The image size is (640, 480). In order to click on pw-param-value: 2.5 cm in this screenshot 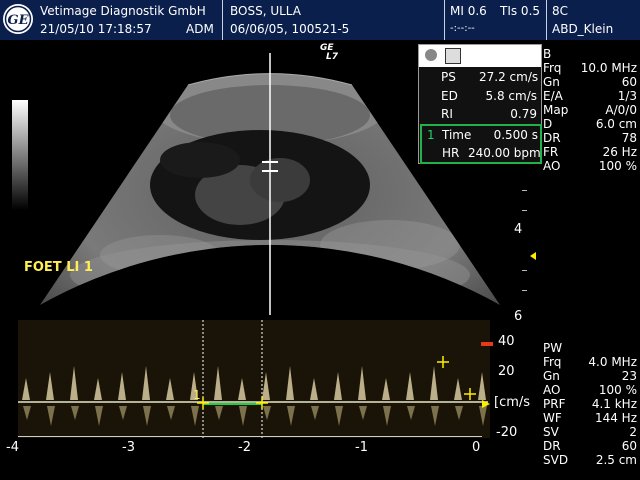, I will do `click(616, 460)`.